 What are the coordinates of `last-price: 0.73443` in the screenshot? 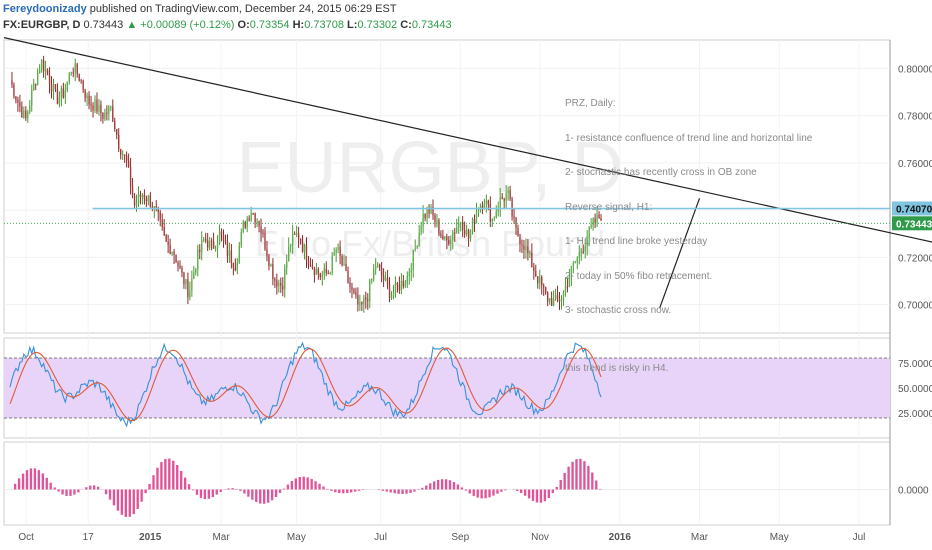 It's located at (103, 25).